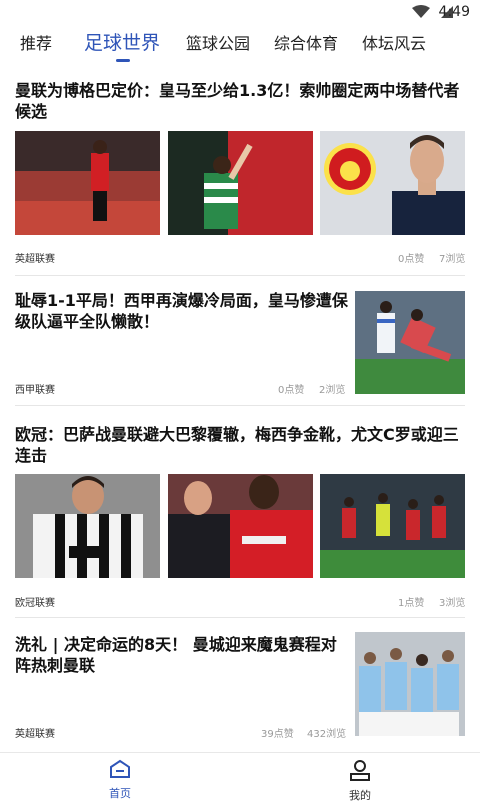 This screenshot has height=803, width=480. What do you see at coordinates (240, 12) in the screenshot?
I see `status-bar: 4:49` at bounding box center [240, 12].